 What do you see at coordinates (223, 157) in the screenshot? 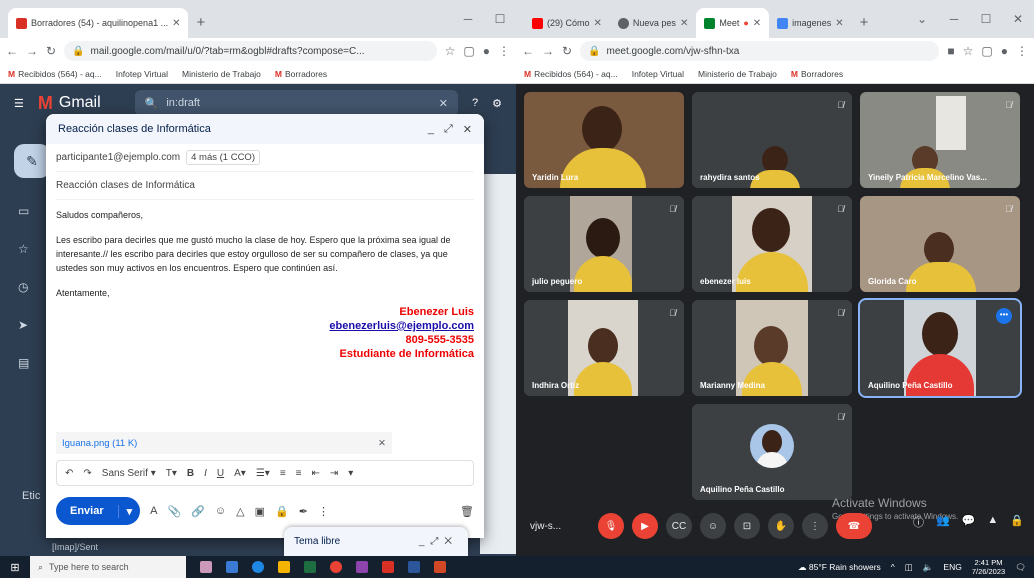
I see `bcc-chip: 4 más (1 CCO)` at bounding box center [223, 157].